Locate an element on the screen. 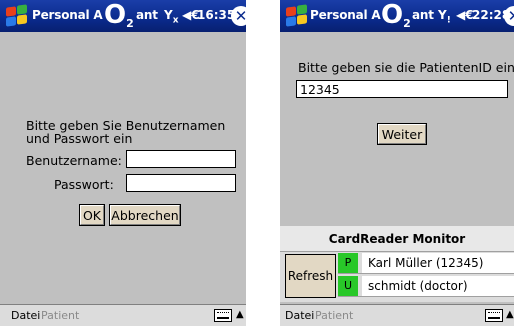 Image resolution: width=514 pixels, height=326 pixels. username-label: Benutzername: is located at coordinates (74, 160).